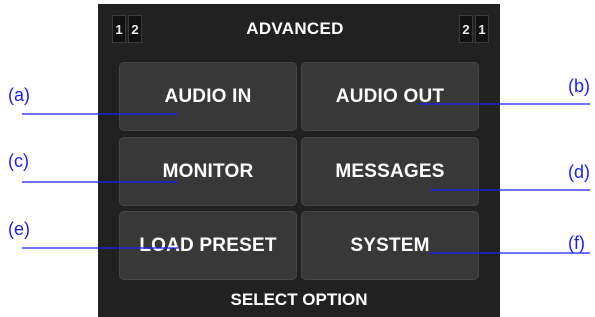 The height and width of the screenshot is (317, 595). What do you see at coordinates (299, 299) in the screenshot?
I see `footer-prompt: SELECT OPTION` at bounding box center [299, 299].